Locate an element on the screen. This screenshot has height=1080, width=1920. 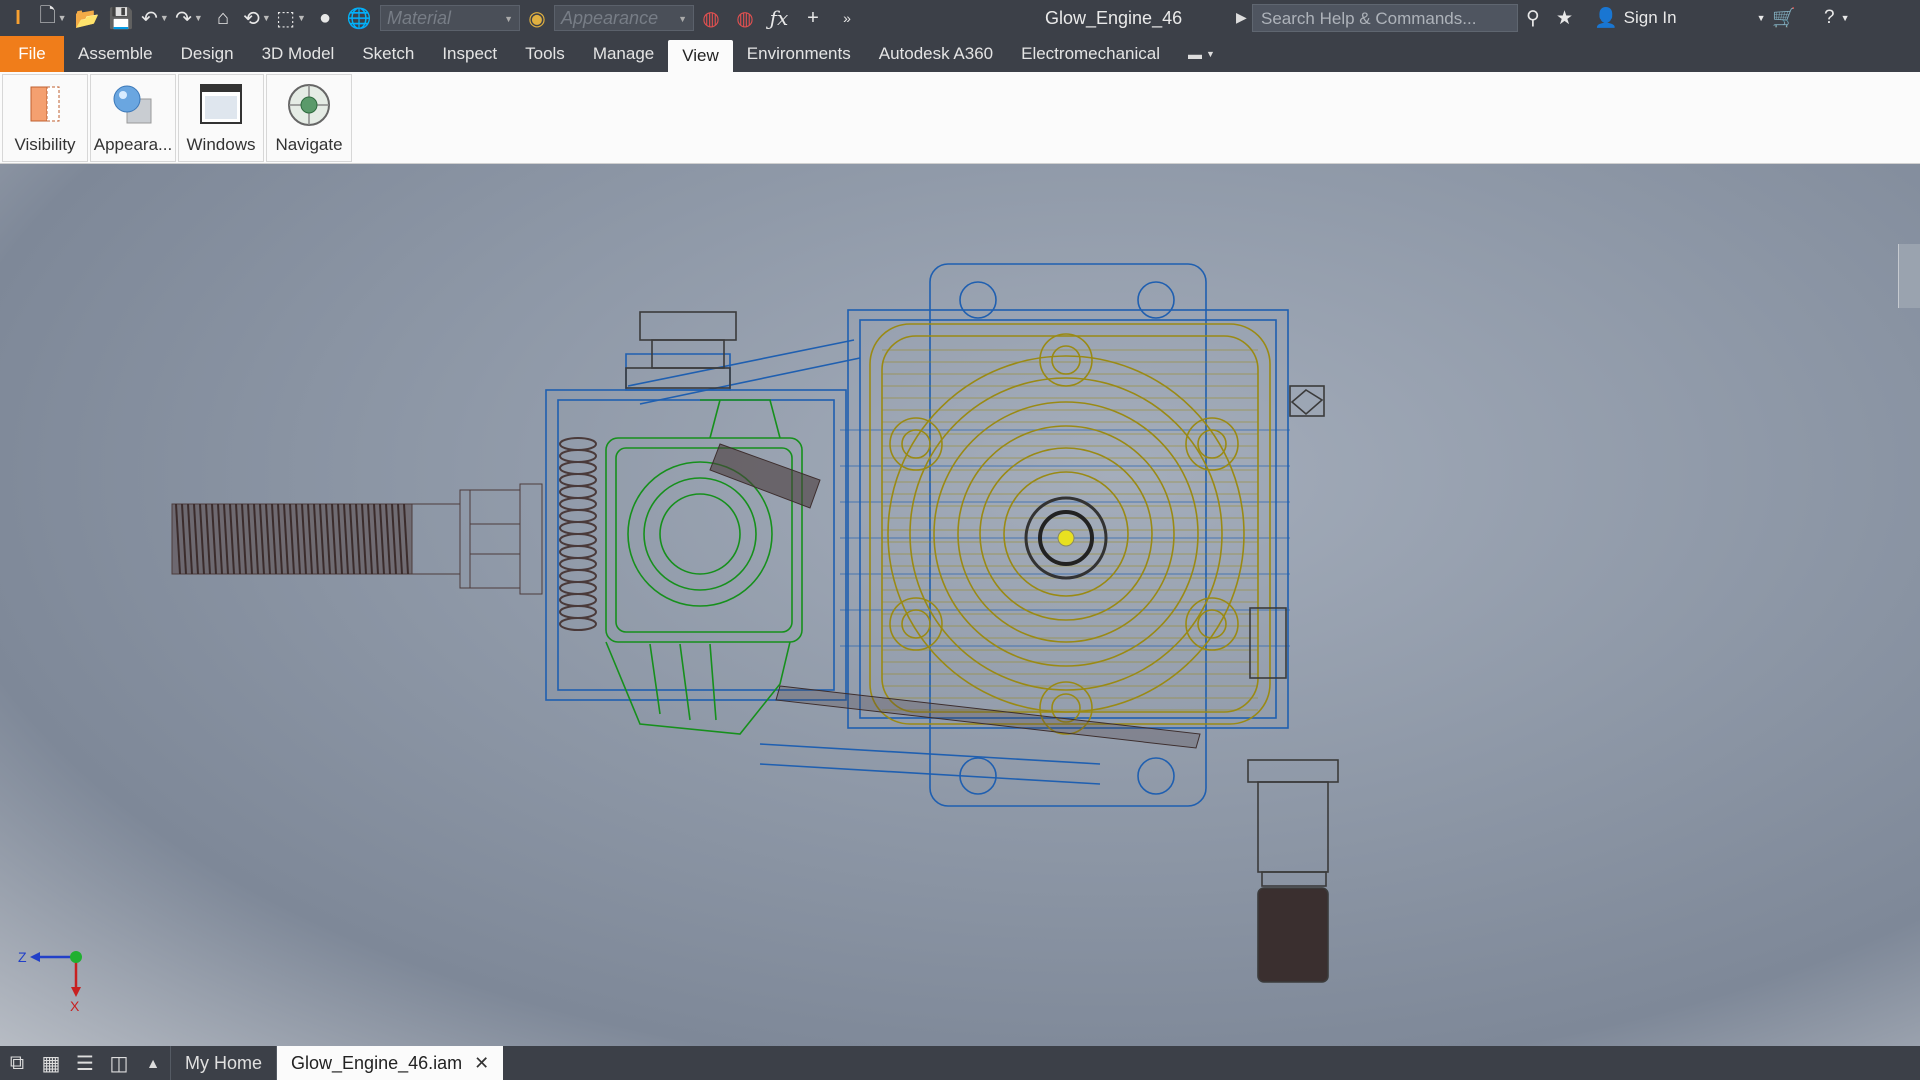
carburetor is located at coordinates (704, 567).